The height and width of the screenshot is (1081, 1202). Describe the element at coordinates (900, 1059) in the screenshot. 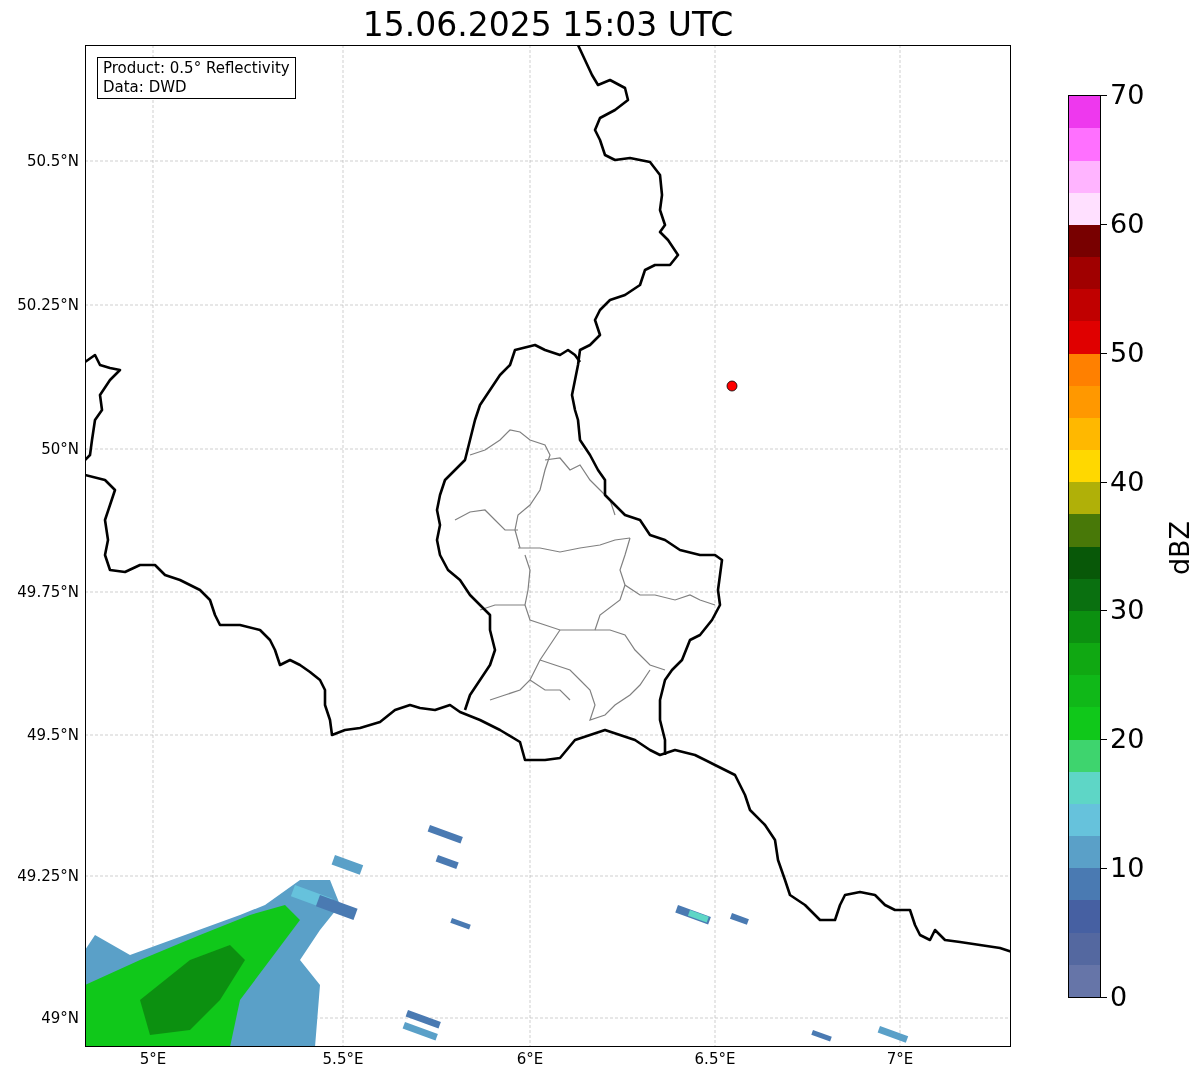

I see `x-axis-label: 7°E` at that location.